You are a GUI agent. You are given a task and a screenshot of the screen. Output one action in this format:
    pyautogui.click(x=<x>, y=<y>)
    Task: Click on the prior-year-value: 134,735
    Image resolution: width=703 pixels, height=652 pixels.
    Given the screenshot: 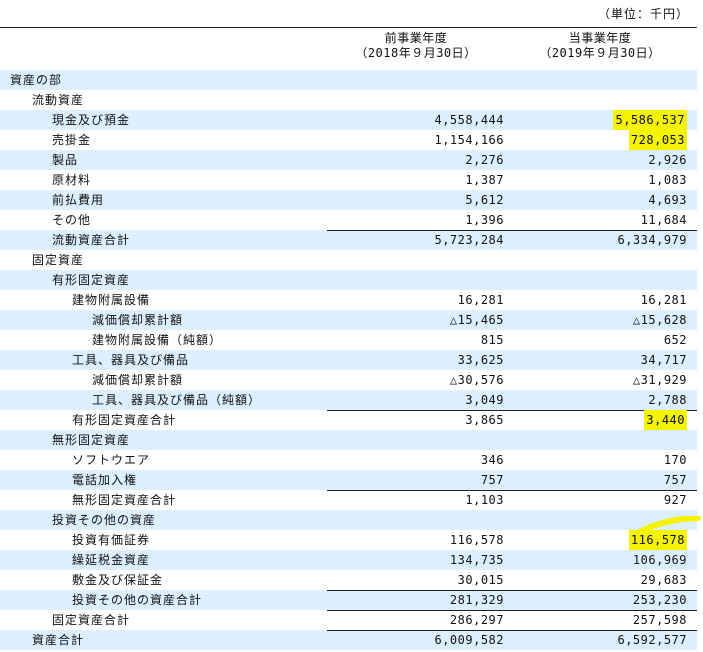 What is the action you would take?
    pyautogui.click(x=476, y=560)
    